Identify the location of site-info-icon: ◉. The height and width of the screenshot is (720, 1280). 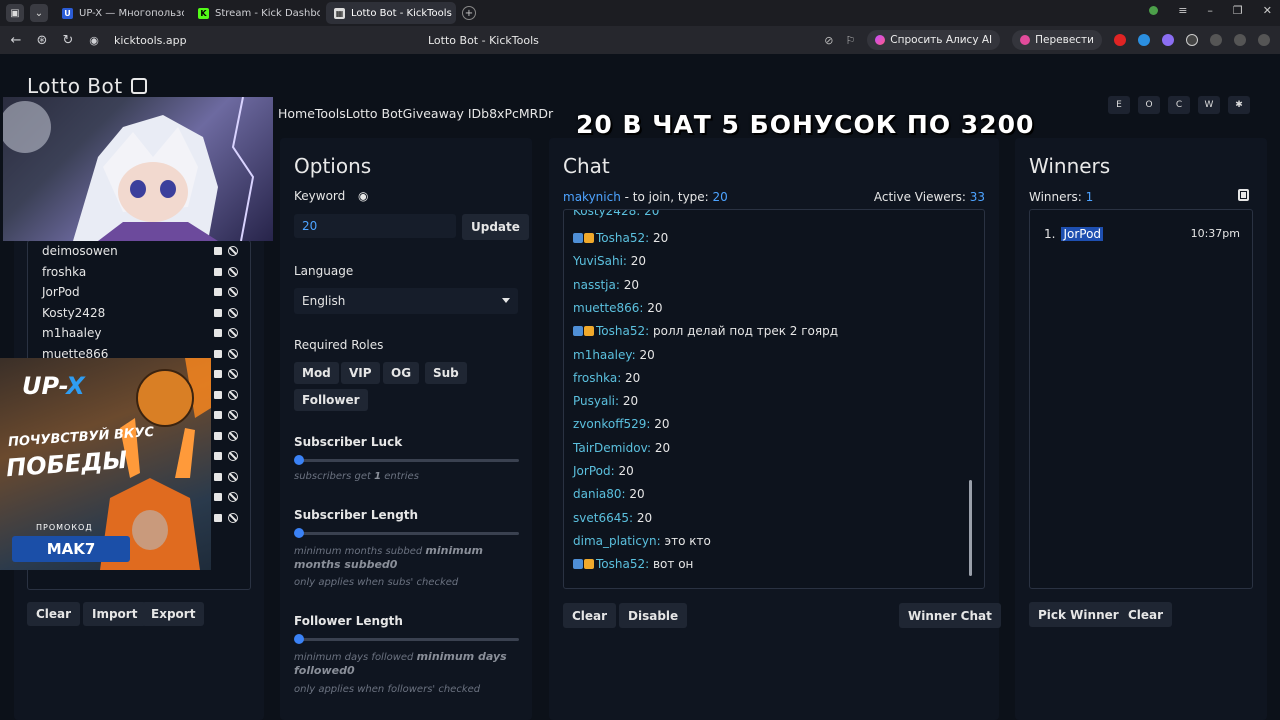
(94, 40).